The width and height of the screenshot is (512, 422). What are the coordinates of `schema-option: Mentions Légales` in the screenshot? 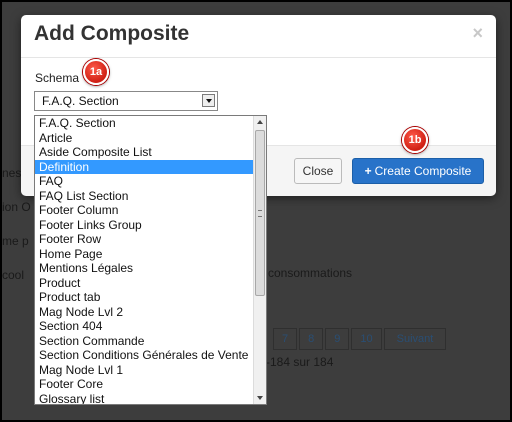 It's located at (145, 268).